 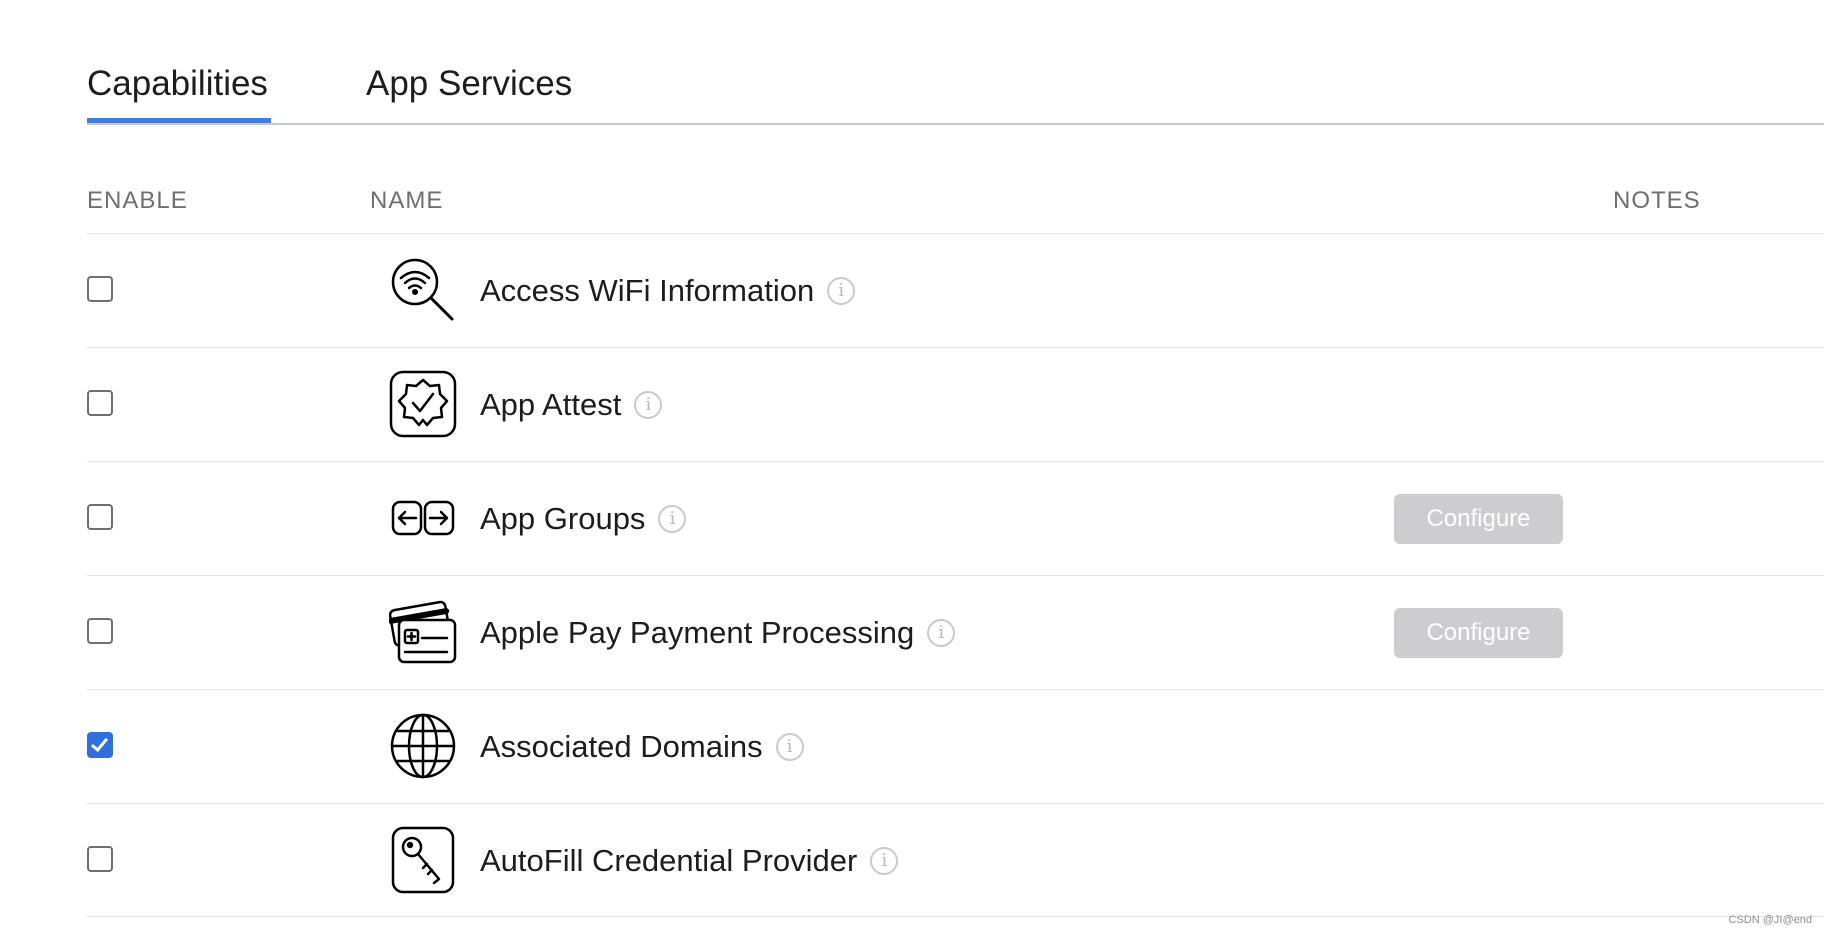 I want to click on capability-name: Apple Pay Payment Processing i, so click(x=718, y=633).